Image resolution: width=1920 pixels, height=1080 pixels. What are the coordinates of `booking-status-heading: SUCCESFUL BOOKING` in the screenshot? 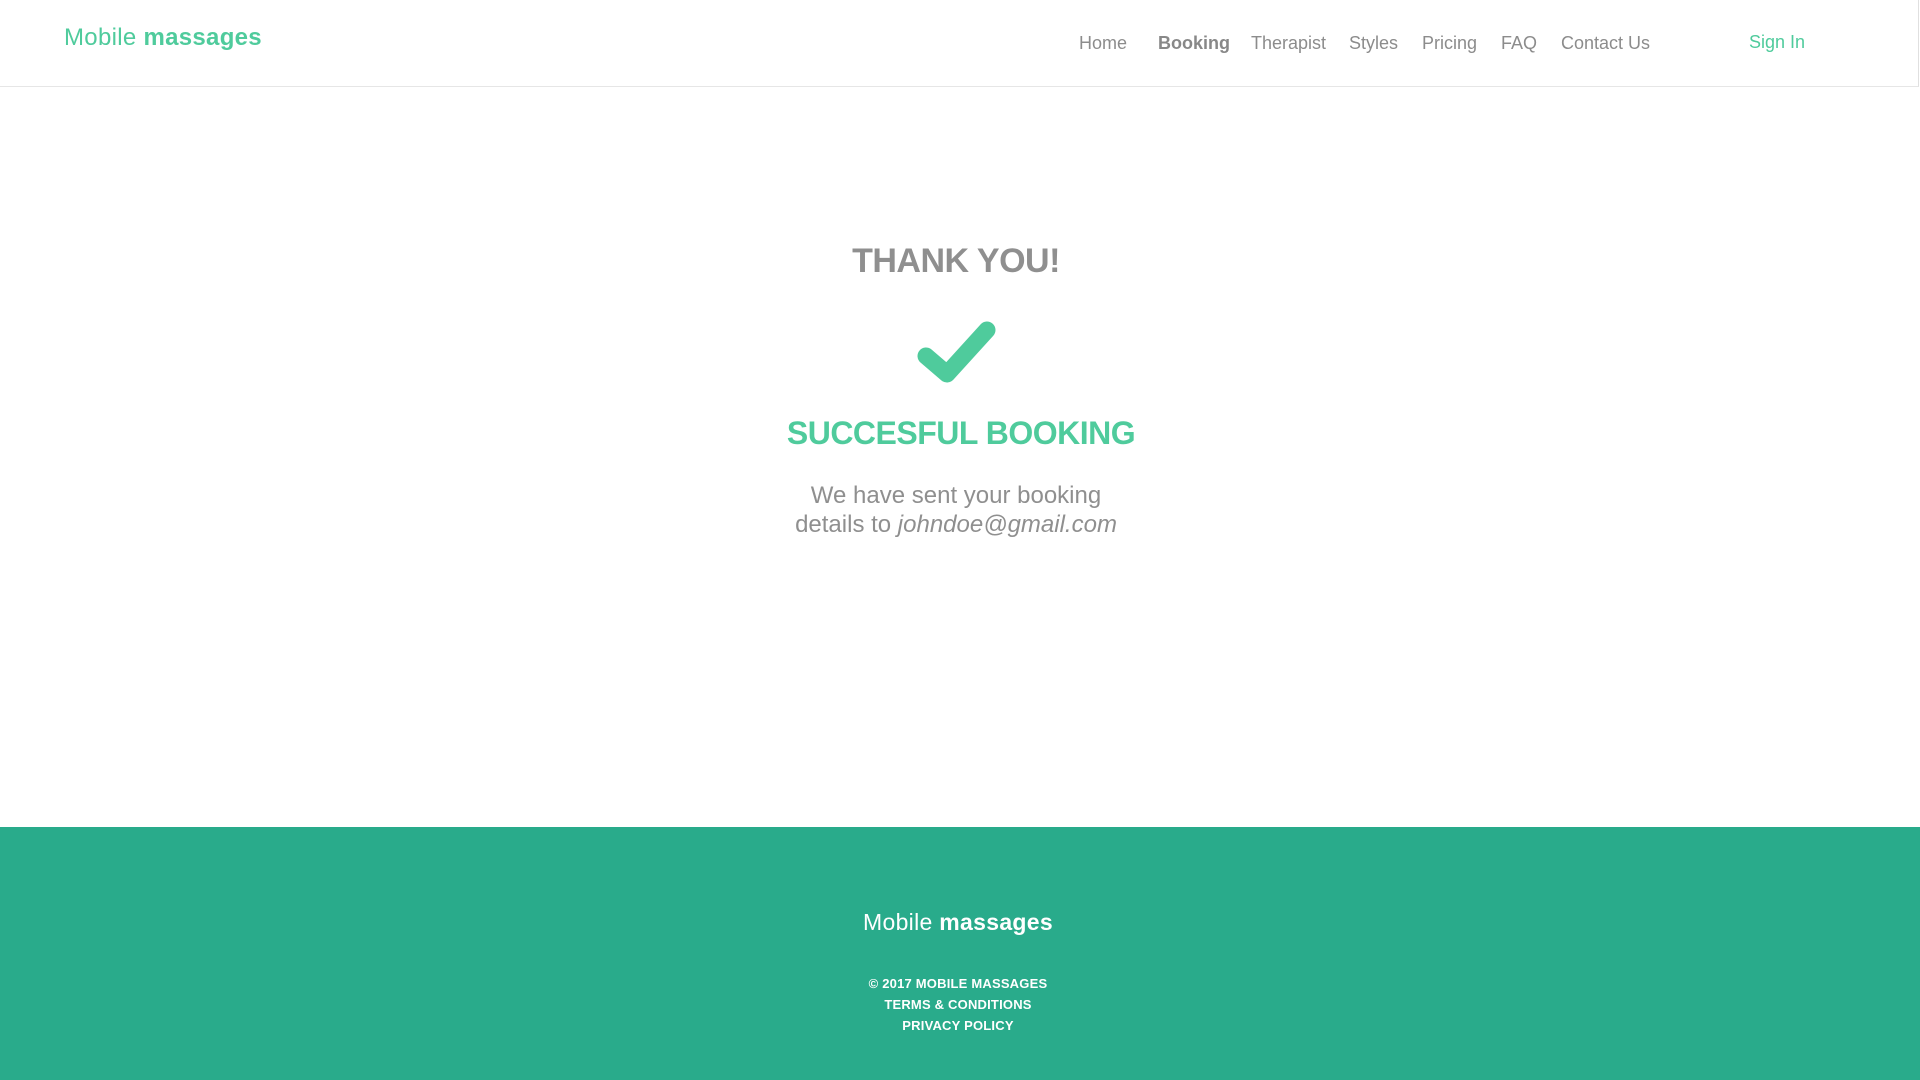 It's located at (961, 433).